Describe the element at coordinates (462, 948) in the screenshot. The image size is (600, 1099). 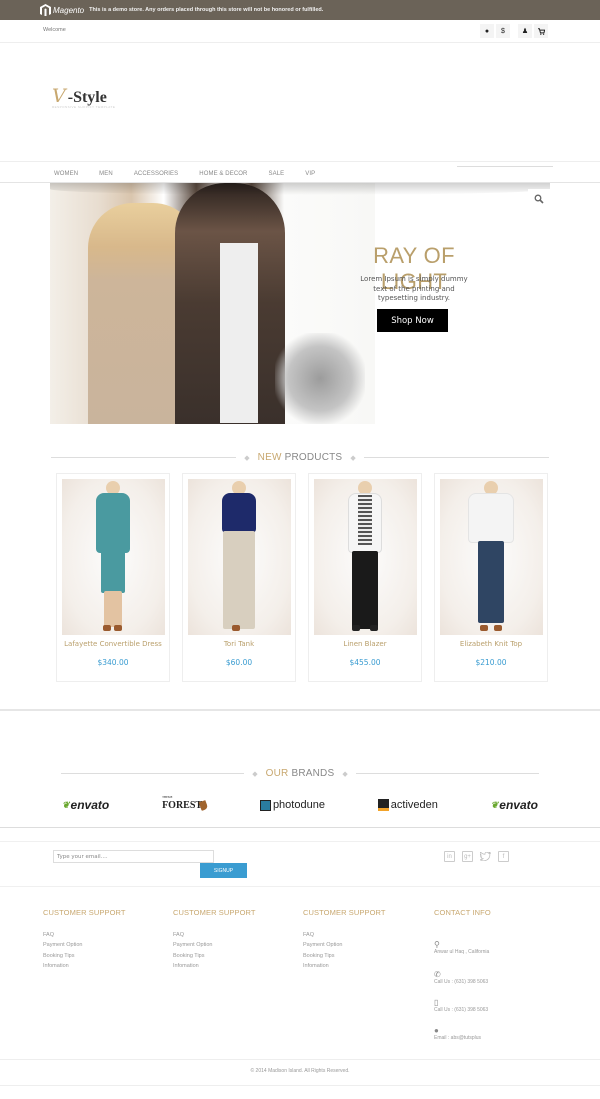
I see `contact-address: ⚲ Anwar ul Haq , California` at that location.